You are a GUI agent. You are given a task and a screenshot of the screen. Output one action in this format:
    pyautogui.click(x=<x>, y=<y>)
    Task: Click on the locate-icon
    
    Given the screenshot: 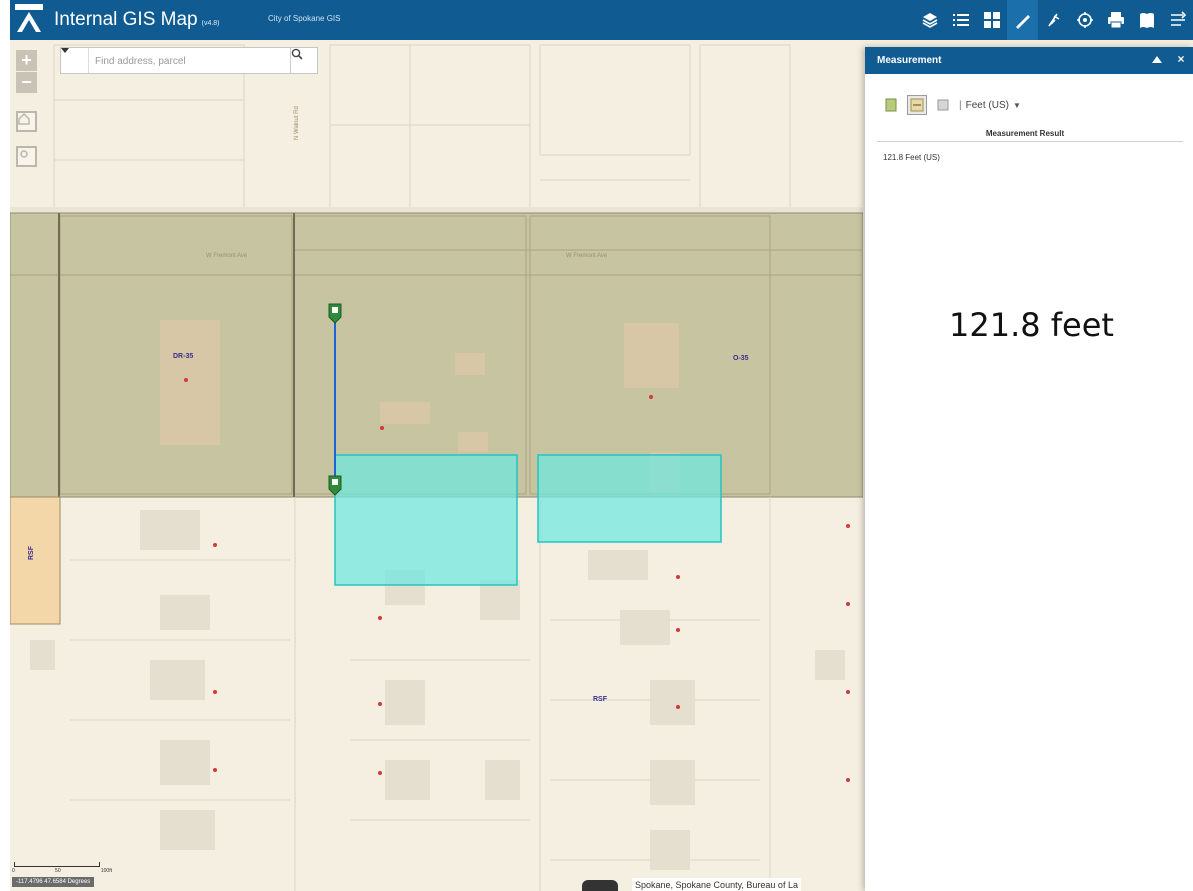 What is the action you would take?
    pyautogui.click(x=24, y=154)
    